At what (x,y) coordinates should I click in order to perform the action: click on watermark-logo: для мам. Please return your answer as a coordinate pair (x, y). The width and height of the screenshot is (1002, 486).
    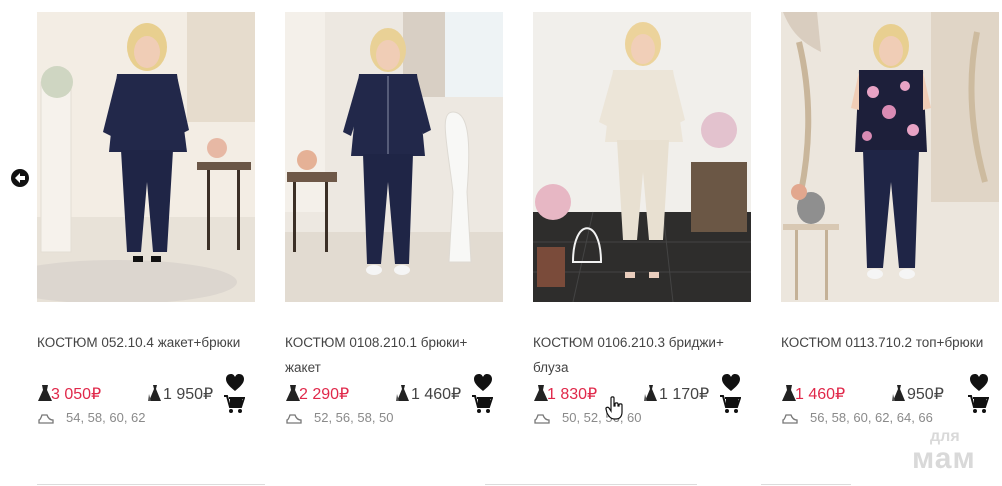
    Looking at the image, I should click on (952, 452).